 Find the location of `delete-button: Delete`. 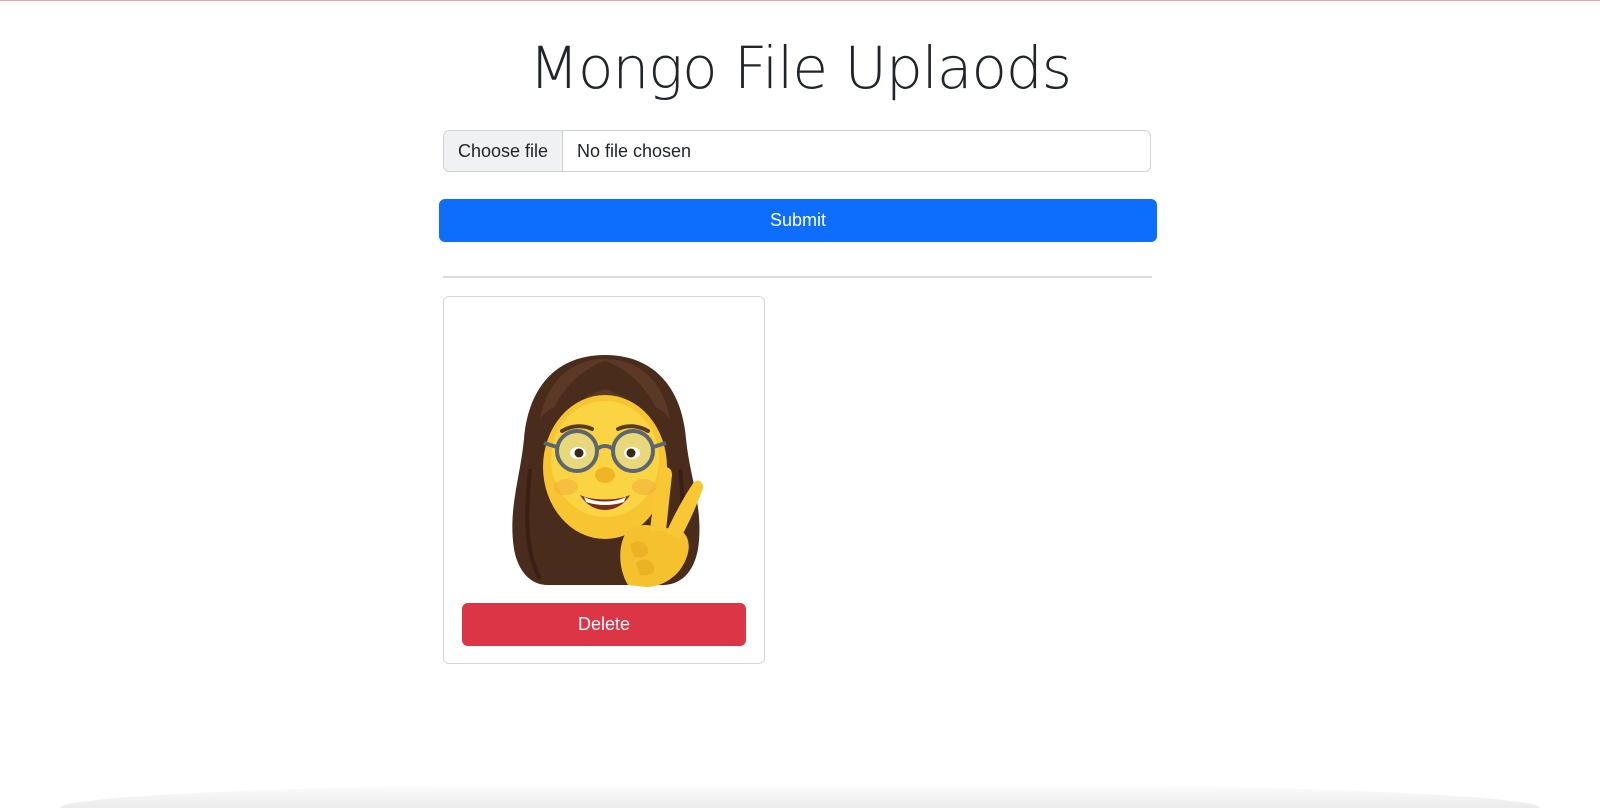

delete-button: Delete is located at coordinates (604, 624).